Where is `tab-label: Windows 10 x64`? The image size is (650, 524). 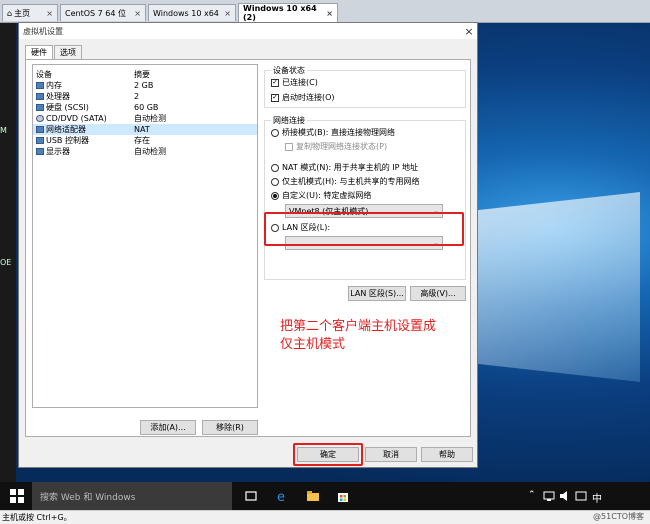 tab-label: Windows 10 x64 is located at coordinates (186, 13).